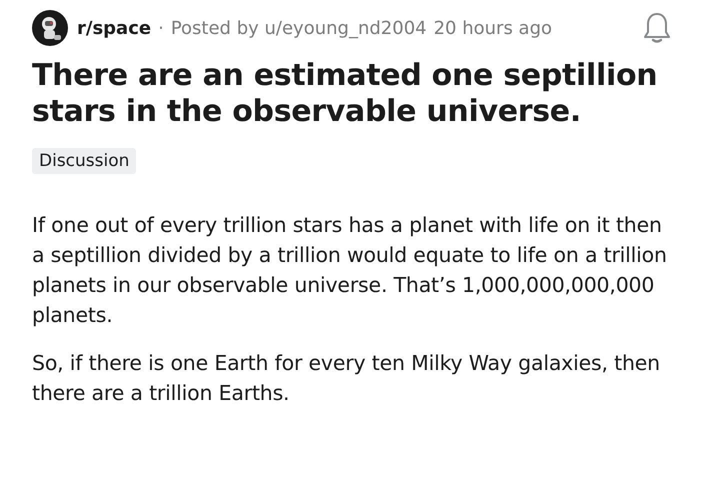  I want to click on post-paragraph: So, if there is one Earth for every ten Milky Way galaxies, then there are a trillion Earths., so click(346, 378).